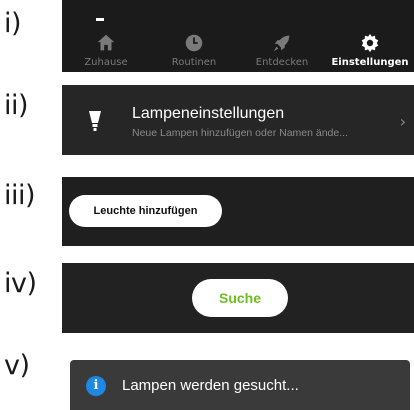  What do you see at coordinates (370, 43) in the screenshot?
I see `gear-icon` at bounding box center [370, 43].